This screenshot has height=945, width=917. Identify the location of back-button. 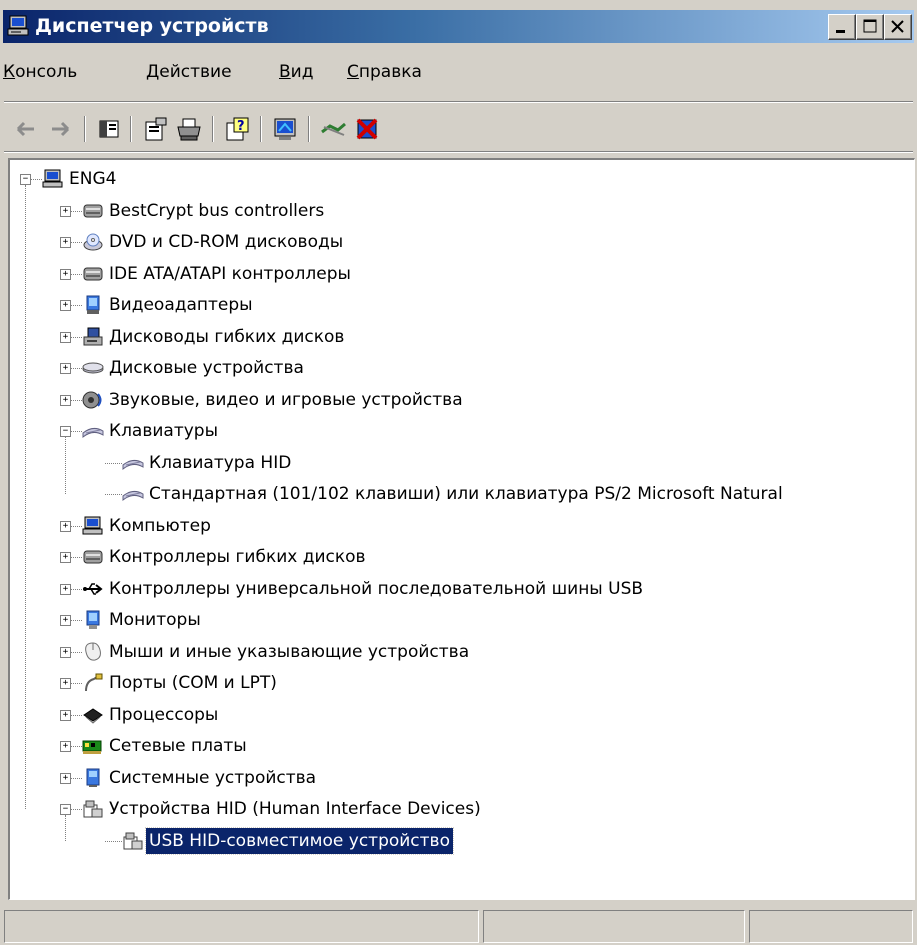
(27, 129).